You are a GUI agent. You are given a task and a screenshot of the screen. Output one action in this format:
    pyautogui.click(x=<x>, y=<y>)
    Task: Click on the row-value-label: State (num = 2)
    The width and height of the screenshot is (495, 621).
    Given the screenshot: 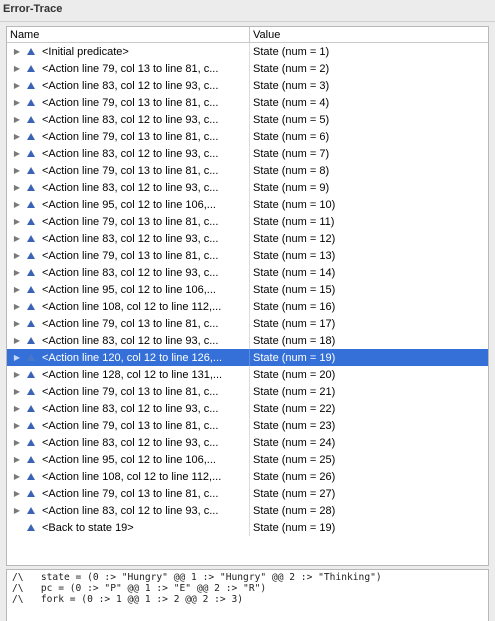 What is the action you would take?
    pyautogui.click(x=291, y=68)
    